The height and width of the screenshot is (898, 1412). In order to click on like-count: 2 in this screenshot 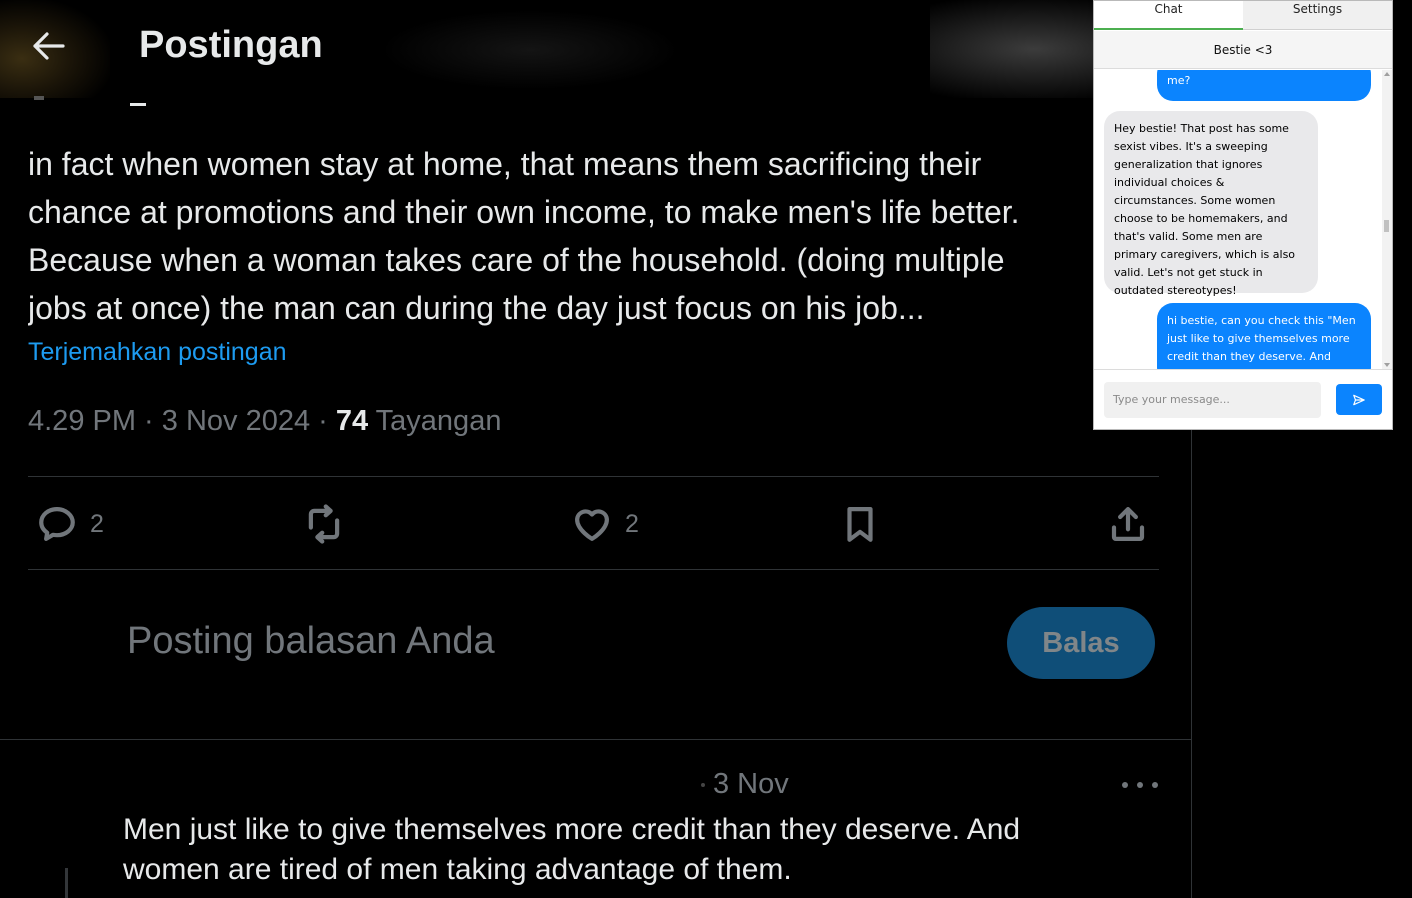, I will do `click(632, 523)`.